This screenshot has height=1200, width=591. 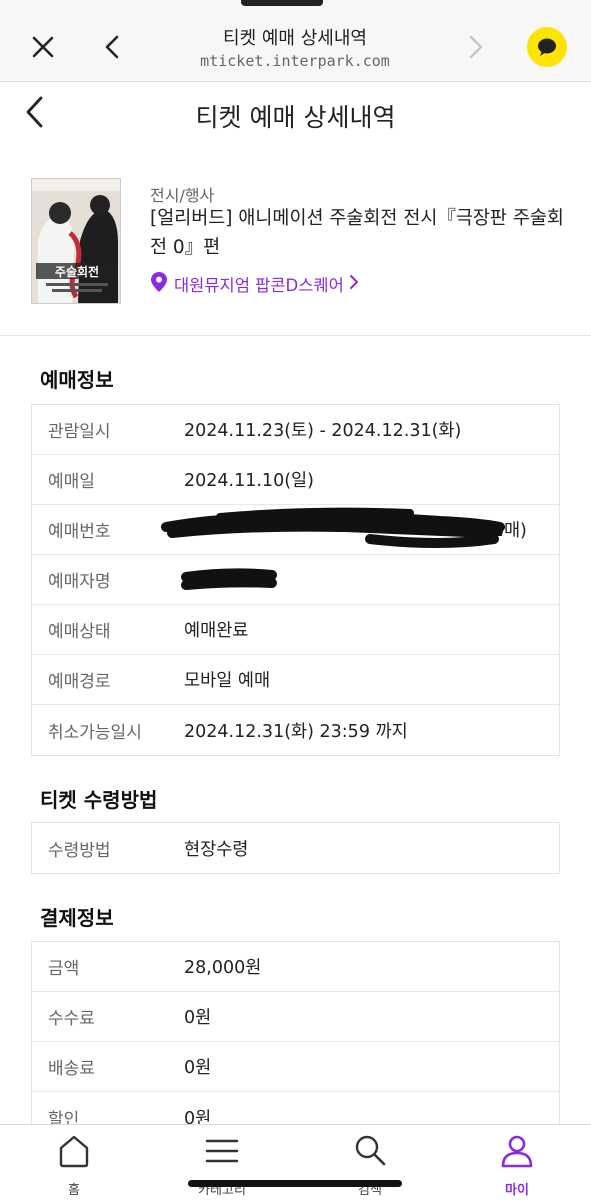 What do you see at coordinates (295, 61) in the screenshot?
I see `browser-url: mticket.interpark.com` at bounding box center [295, 61].